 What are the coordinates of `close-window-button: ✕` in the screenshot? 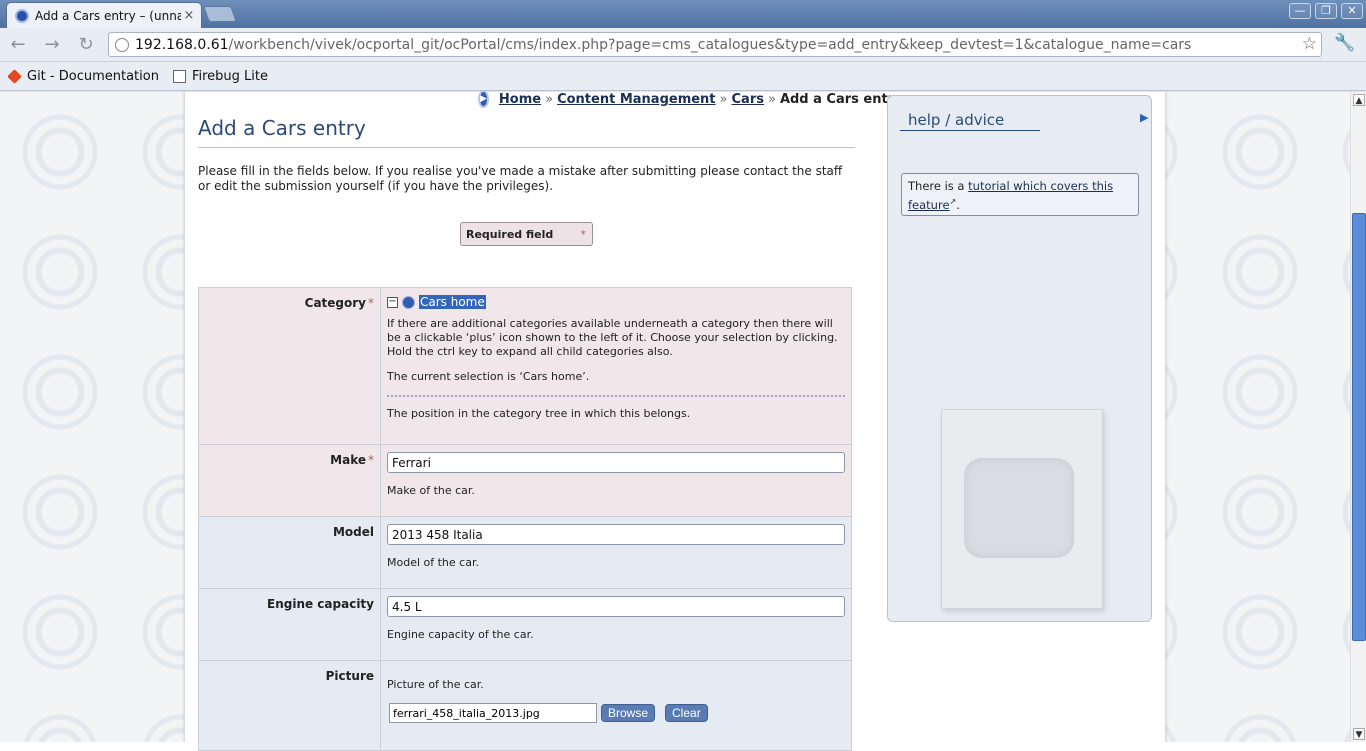 It's located at (1352, 11).